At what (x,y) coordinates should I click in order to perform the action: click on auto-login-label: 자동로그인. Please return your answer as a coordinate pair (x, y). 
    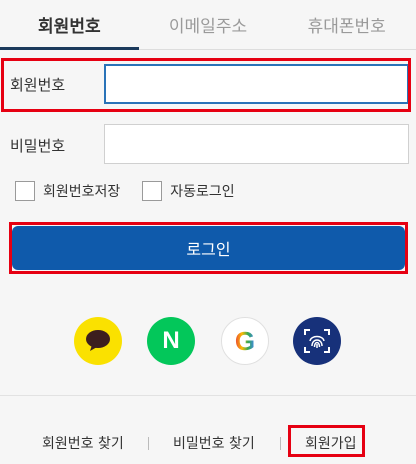
    Looking at the image, I should click on (202, 192).